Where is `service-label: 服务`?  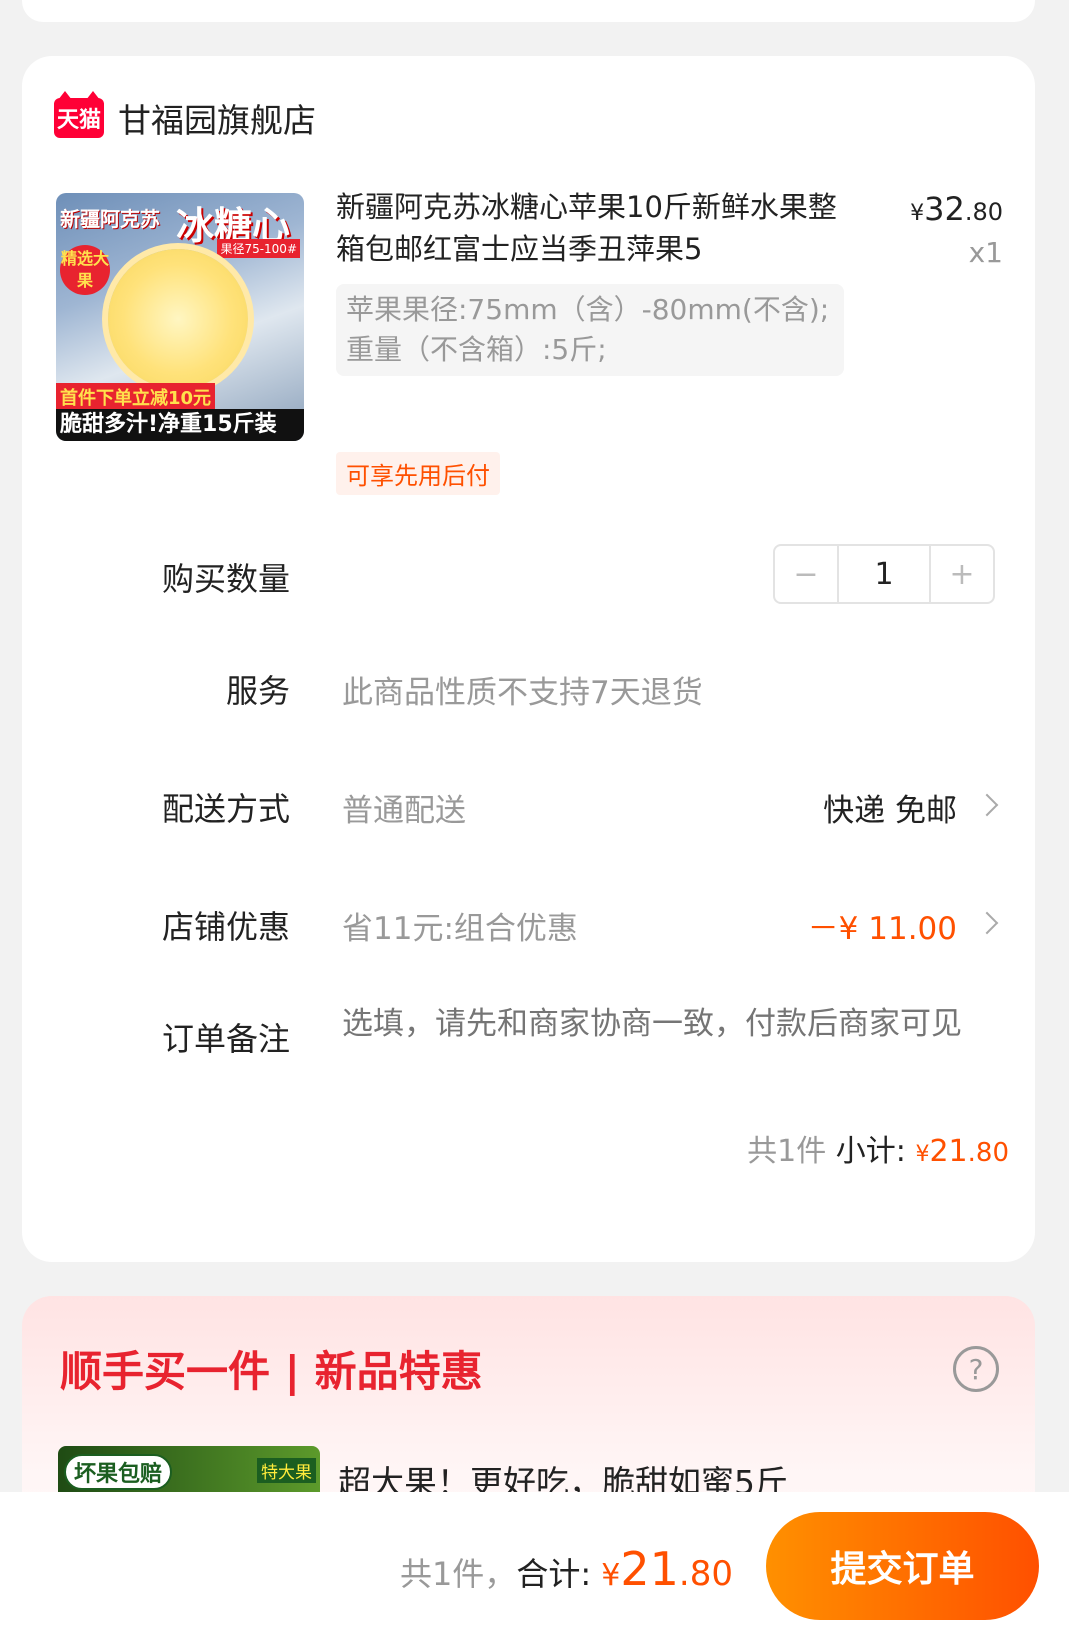
service-label: 服务 is located at coordinates (257, 691).